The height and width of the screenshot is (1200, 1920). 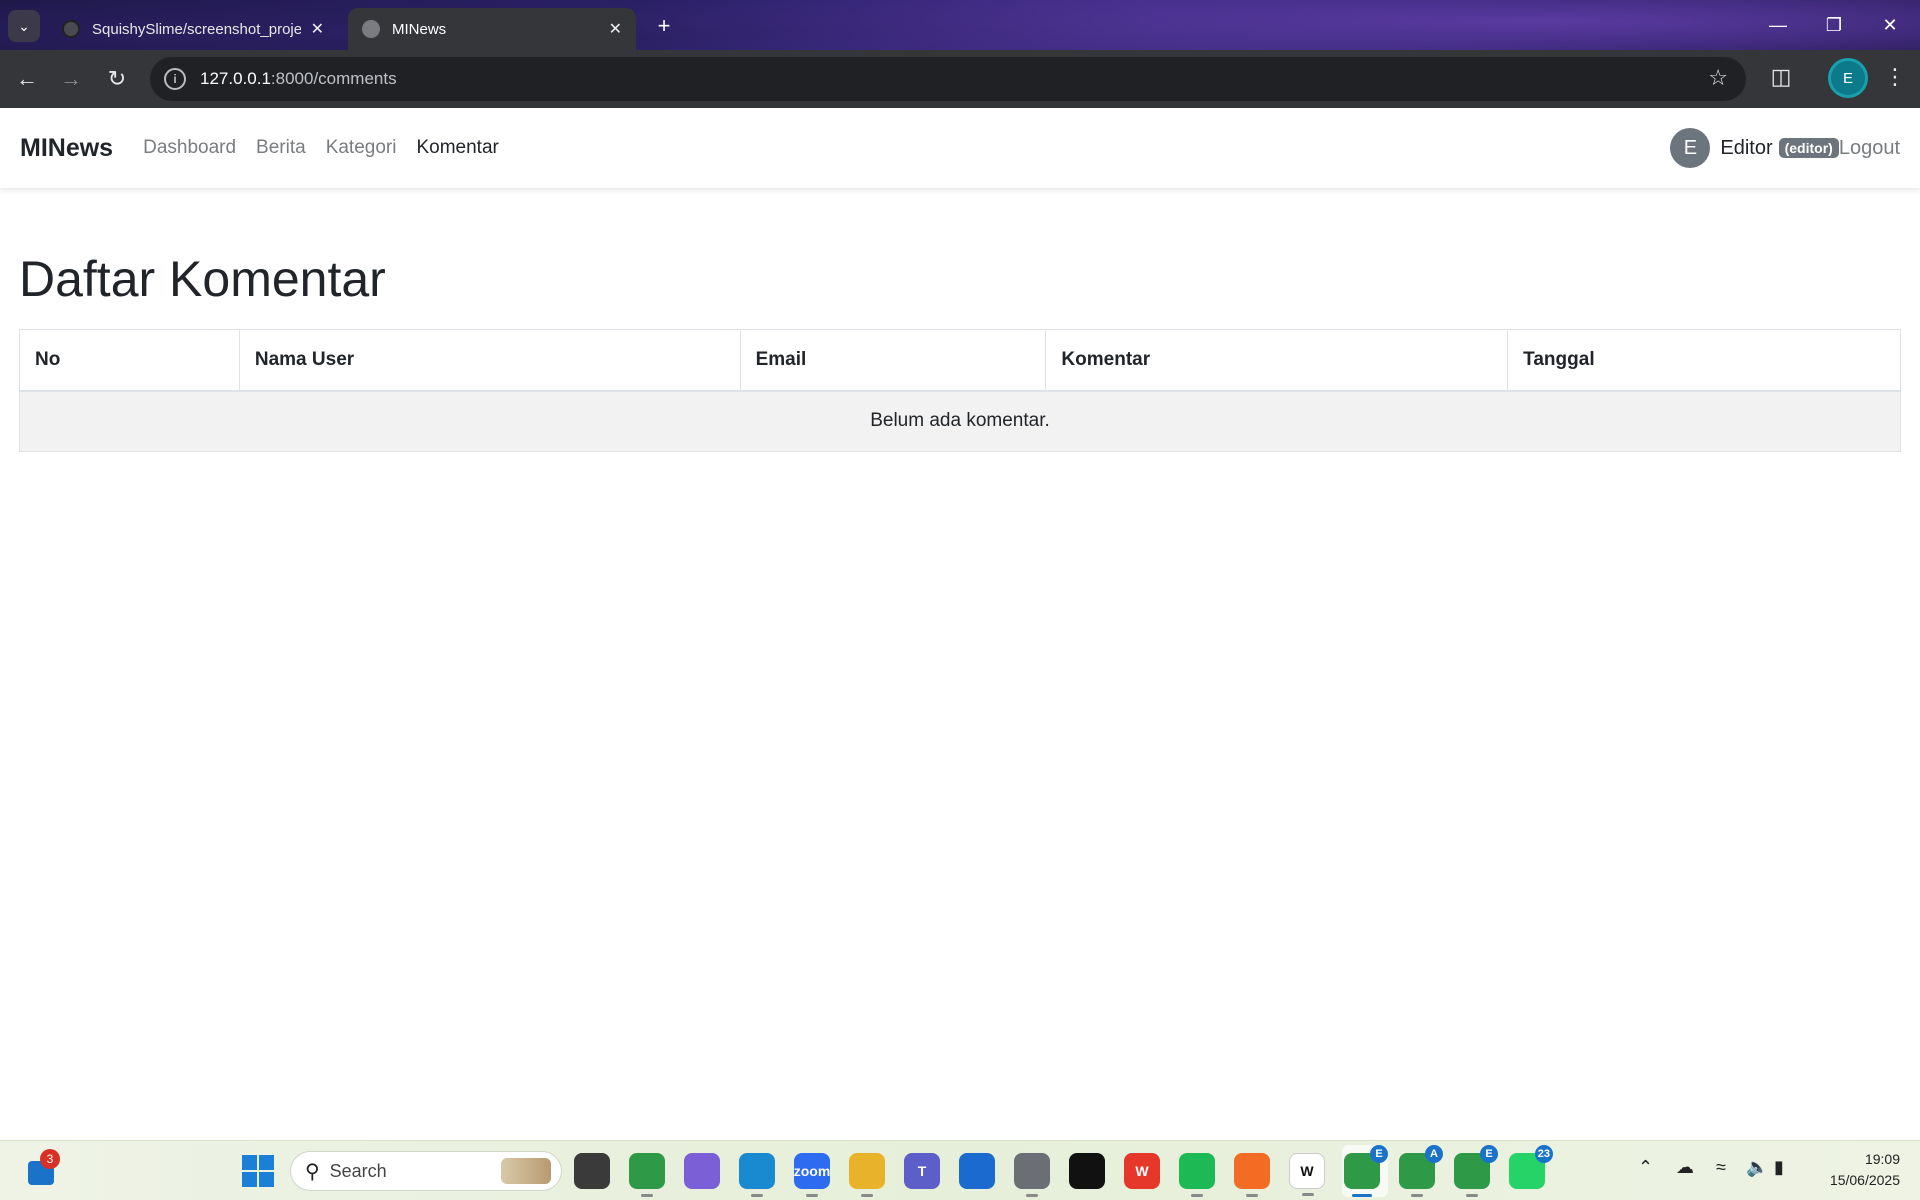 I want to click on file-explorer-icon, so click(x=867, y=1175).